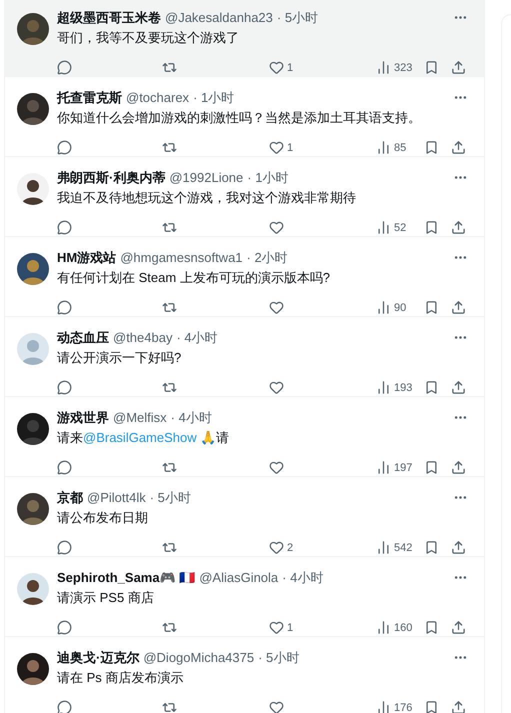 The image size is (511, 713). Describe the element at coordinates (106, 598) in the screenshot. I see `reply-text: 请演示 PS5 商店` at that location.